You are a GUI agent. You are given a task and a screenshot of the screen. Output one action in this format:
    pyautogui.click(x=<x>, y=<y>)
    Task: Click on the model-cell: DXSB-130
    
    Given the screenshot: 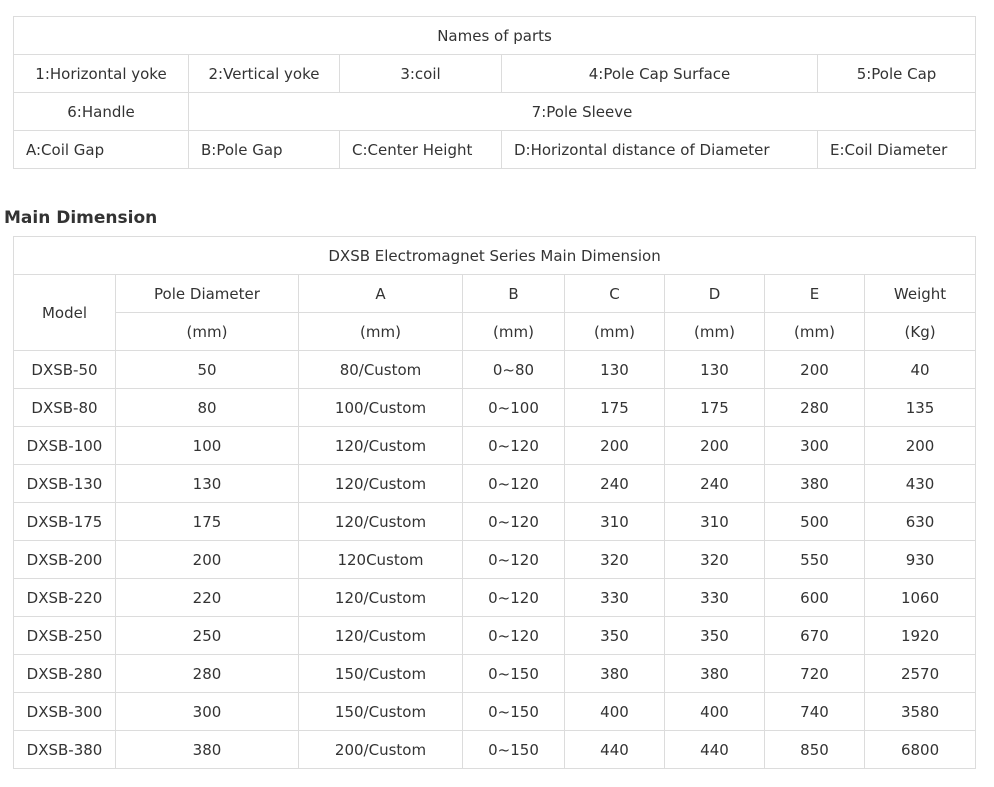 What is the action you would take?
    pyautogui.click(x=64, y=483)
    